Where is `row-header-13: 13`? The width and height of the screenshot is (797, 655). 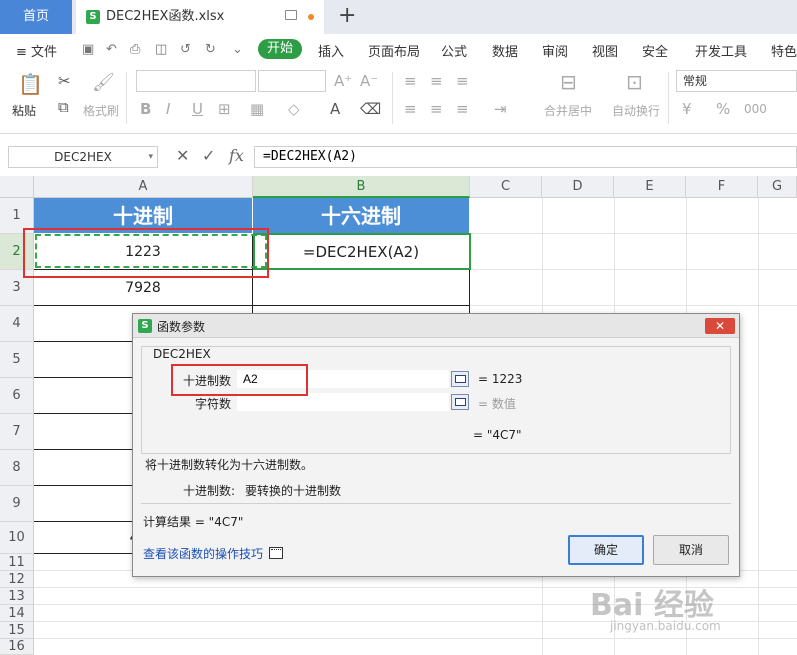 row-header-13: 13 is located at coordinates (17, 596).